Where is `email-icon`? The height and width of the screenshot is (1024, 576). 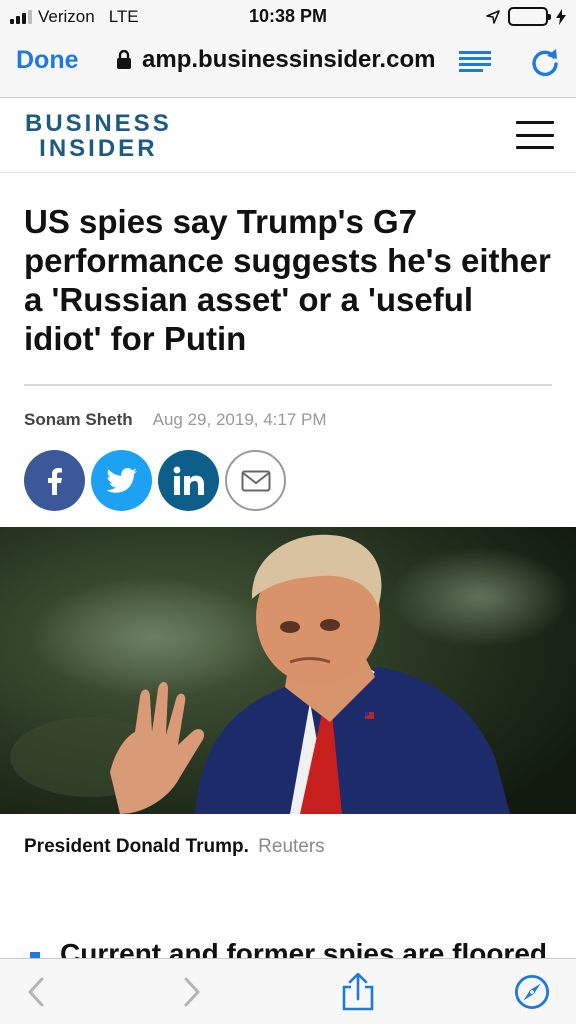
email-icon is located at coordinates (255, 480).